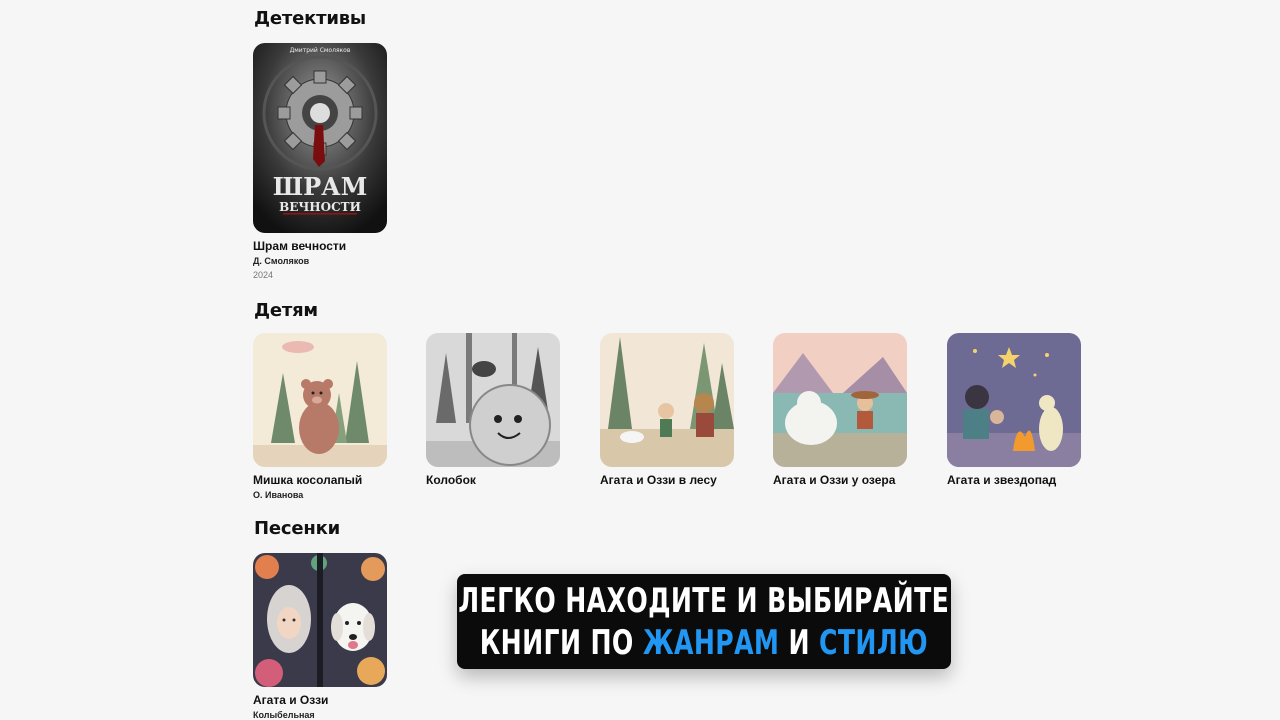  I want to click on book-title: Колобок, so click(493, 480).